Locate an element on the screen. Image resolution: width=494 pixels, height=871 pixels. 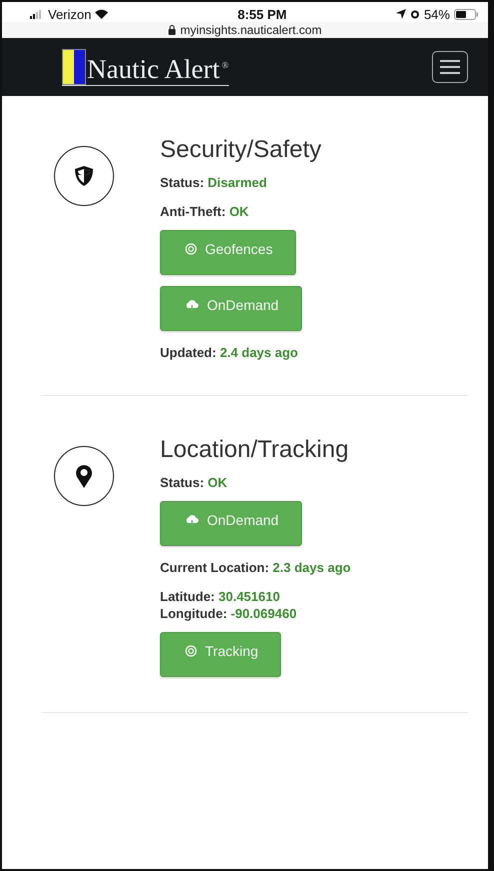
info-line: Longitude: -90.069460 is located at coordinates (228, 613).